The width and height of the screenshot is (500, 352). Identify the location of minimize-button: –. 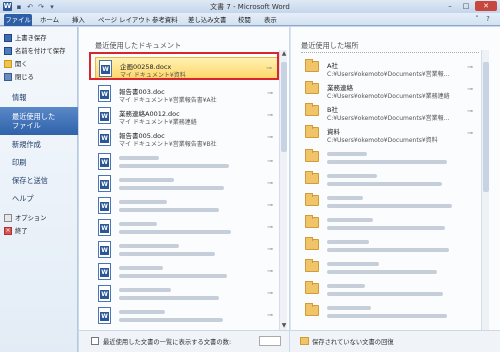
(450, 6).